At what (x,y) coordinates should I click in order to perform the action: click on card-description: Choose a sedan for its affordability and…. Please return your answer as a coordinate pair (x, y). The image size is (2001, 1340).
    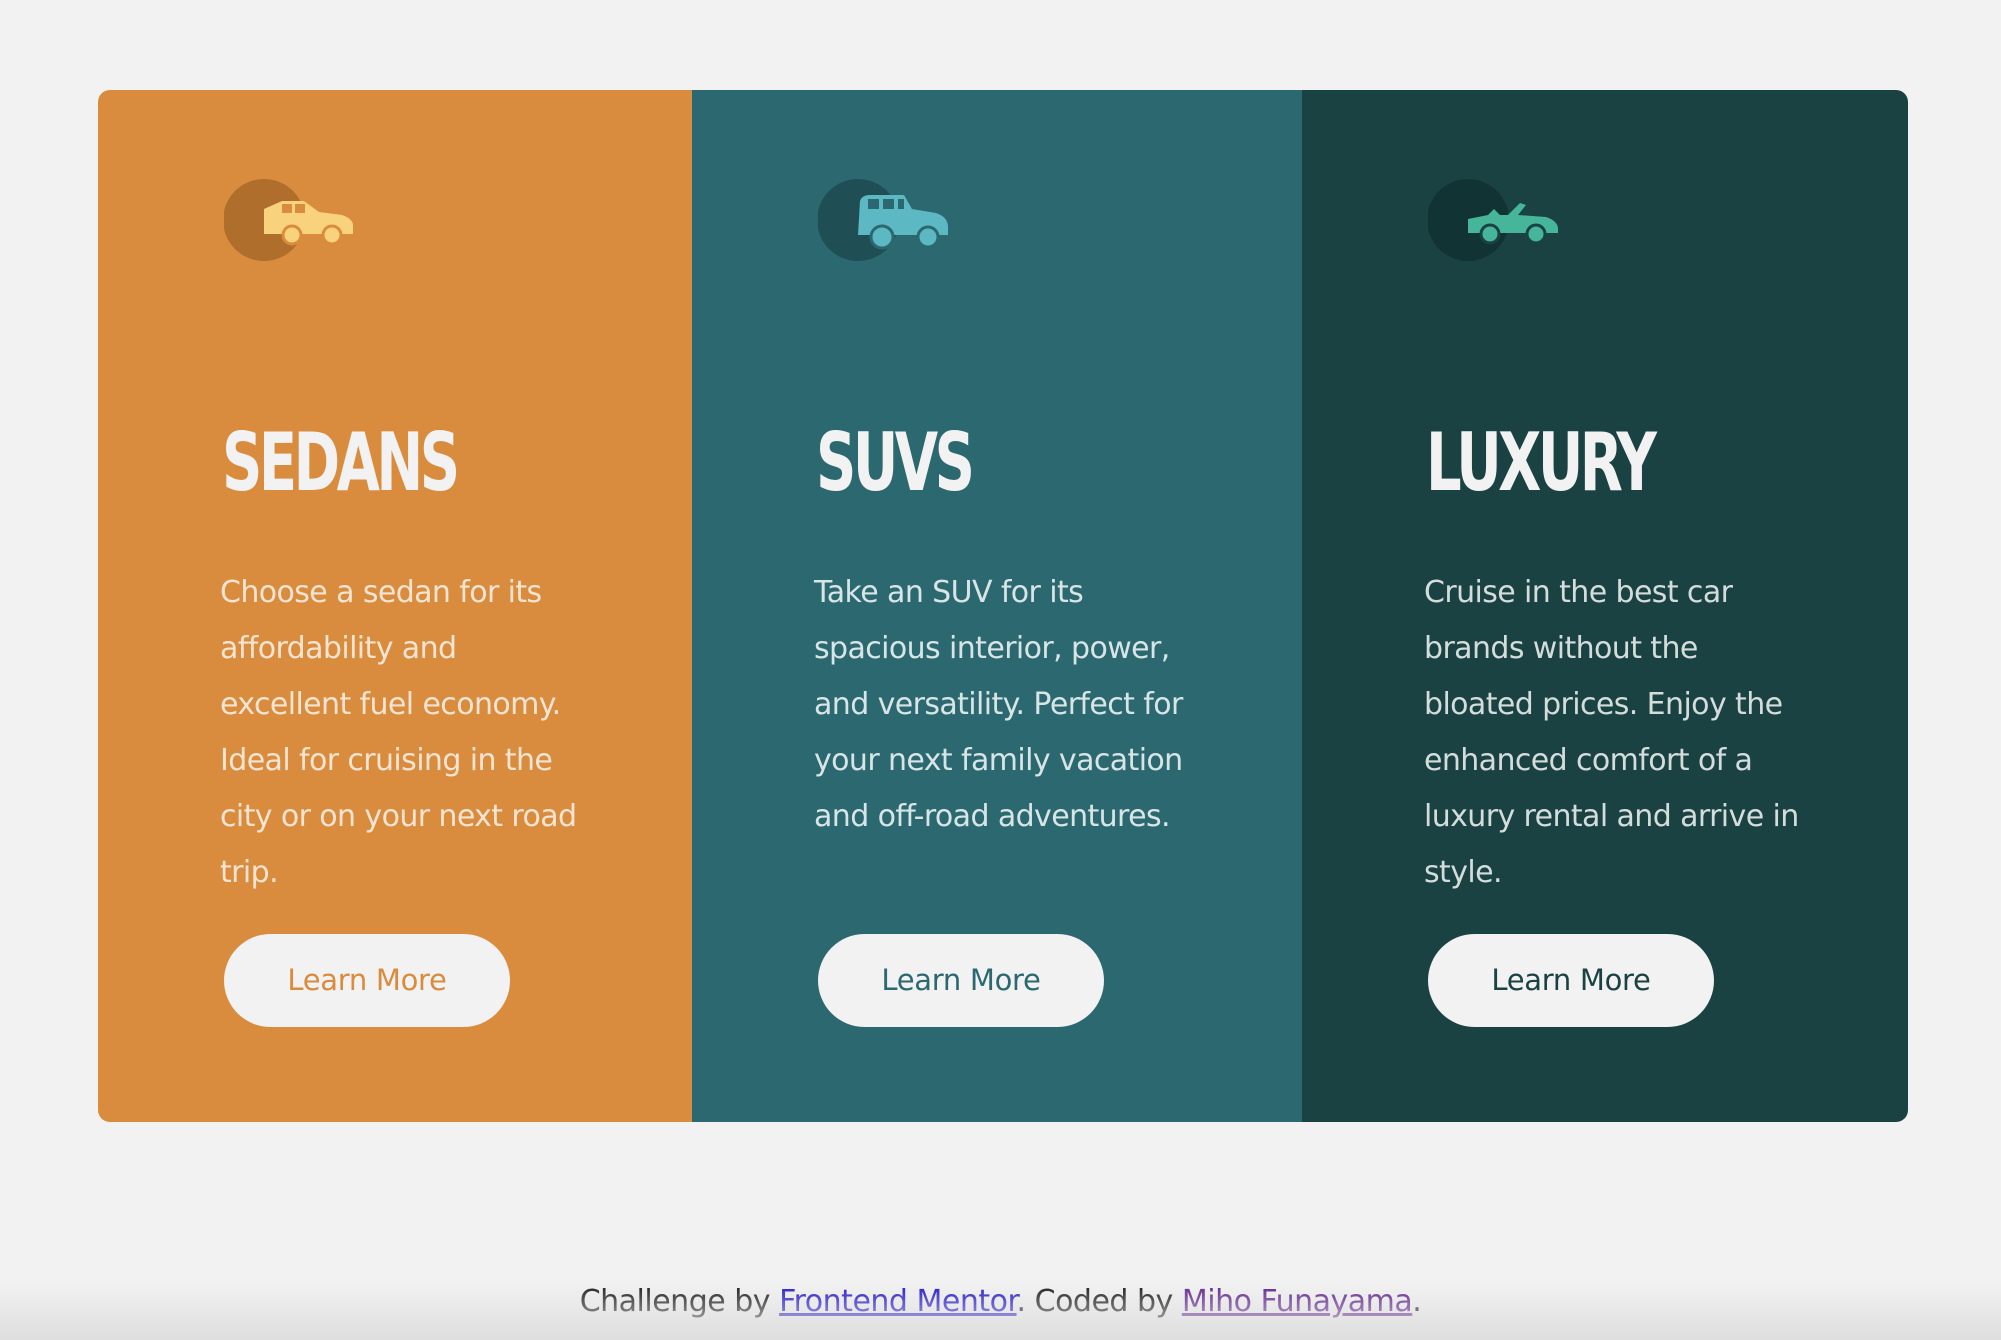
    Looking at the image, I should click on (398, 732).